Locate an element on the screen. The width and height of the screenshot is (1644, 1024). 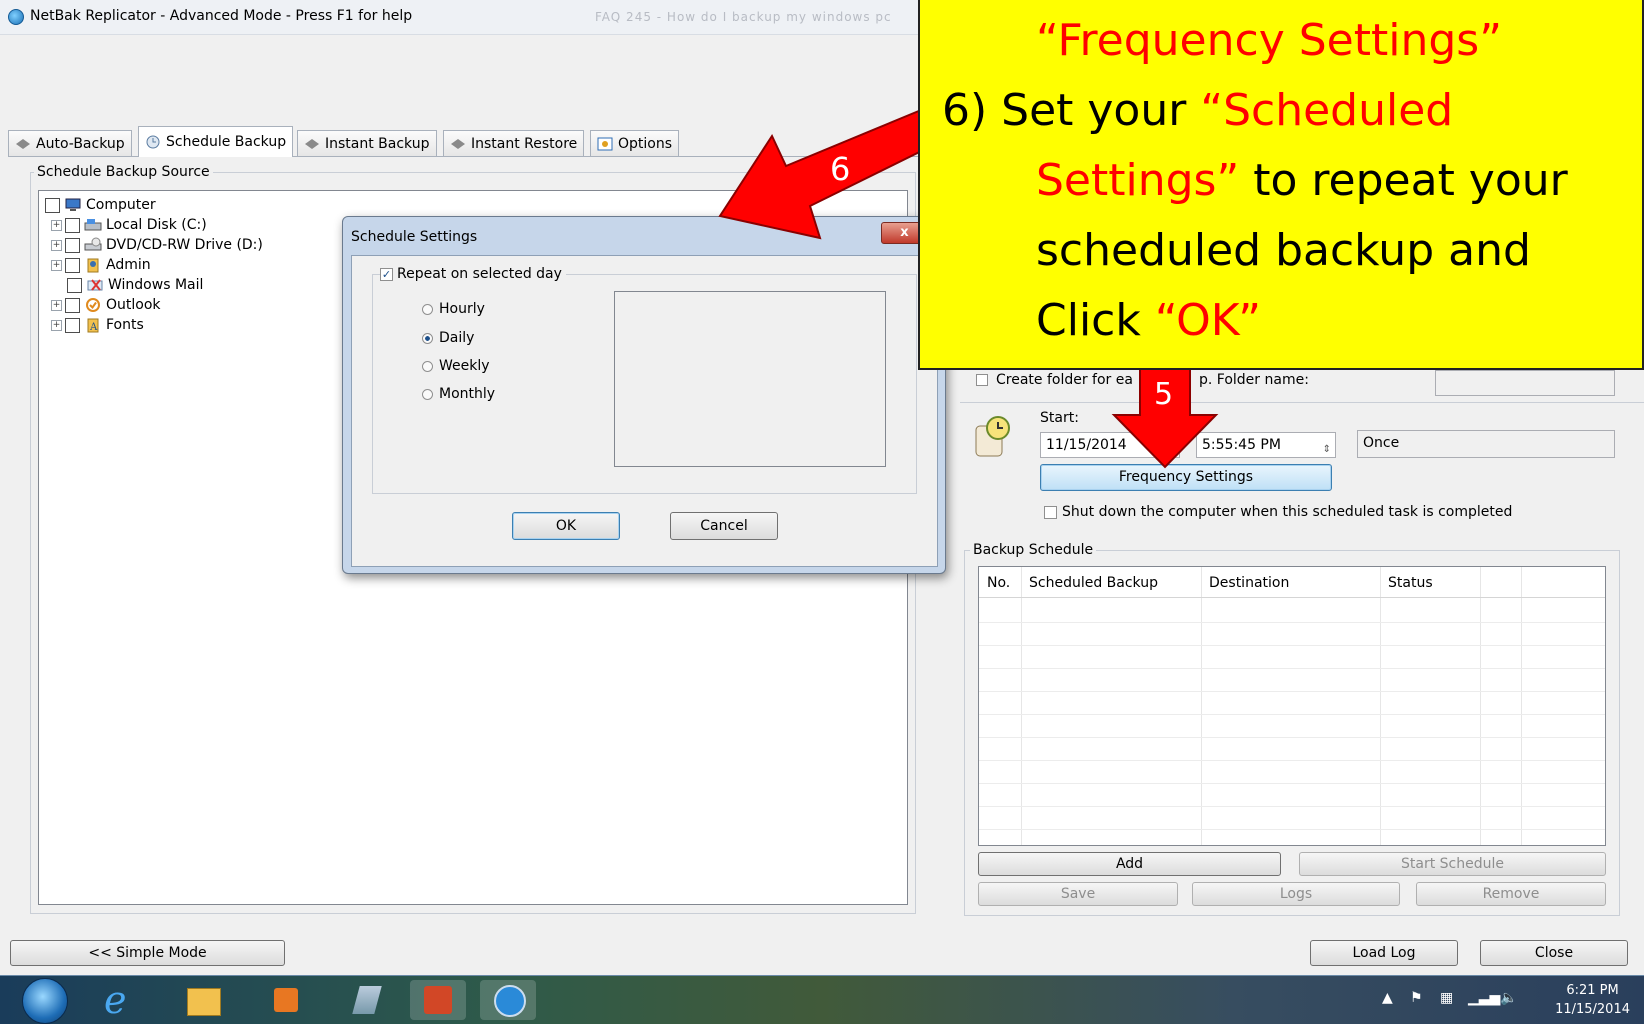
tree-item-dvd-drive: + DVD/CD-RW Drive (D:) is located at coordinates (157, 245).